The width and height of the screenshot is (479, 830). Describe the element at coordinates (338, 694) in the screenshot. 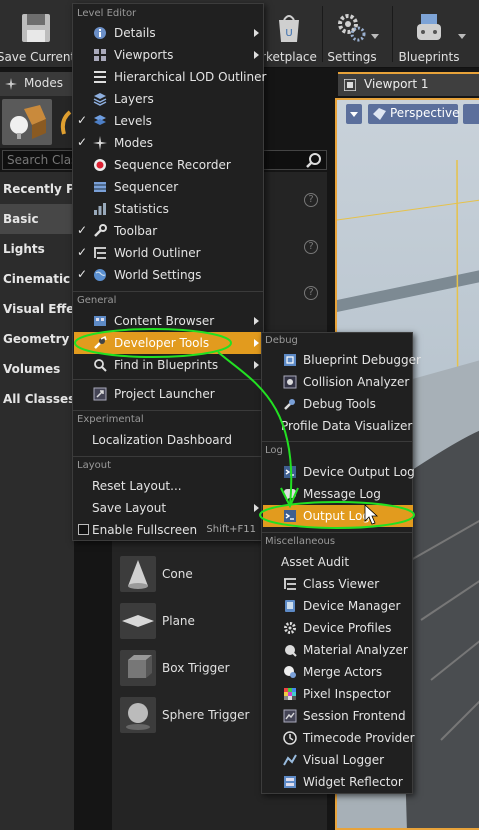

I see `menu-item-pixel-inspector: Pixel Inspector` at that location.